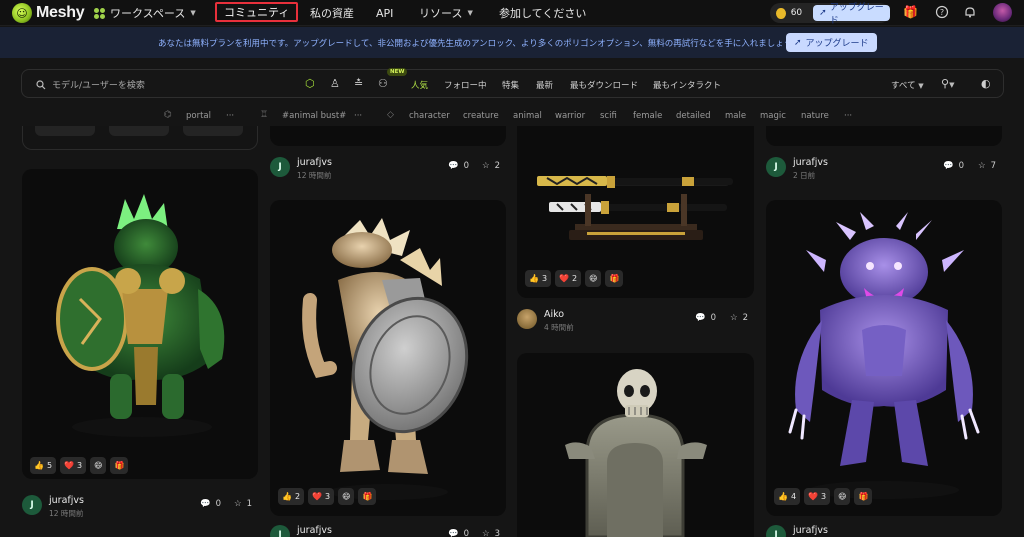  I want to click on tag-more-1: ···, so click(230, 116).